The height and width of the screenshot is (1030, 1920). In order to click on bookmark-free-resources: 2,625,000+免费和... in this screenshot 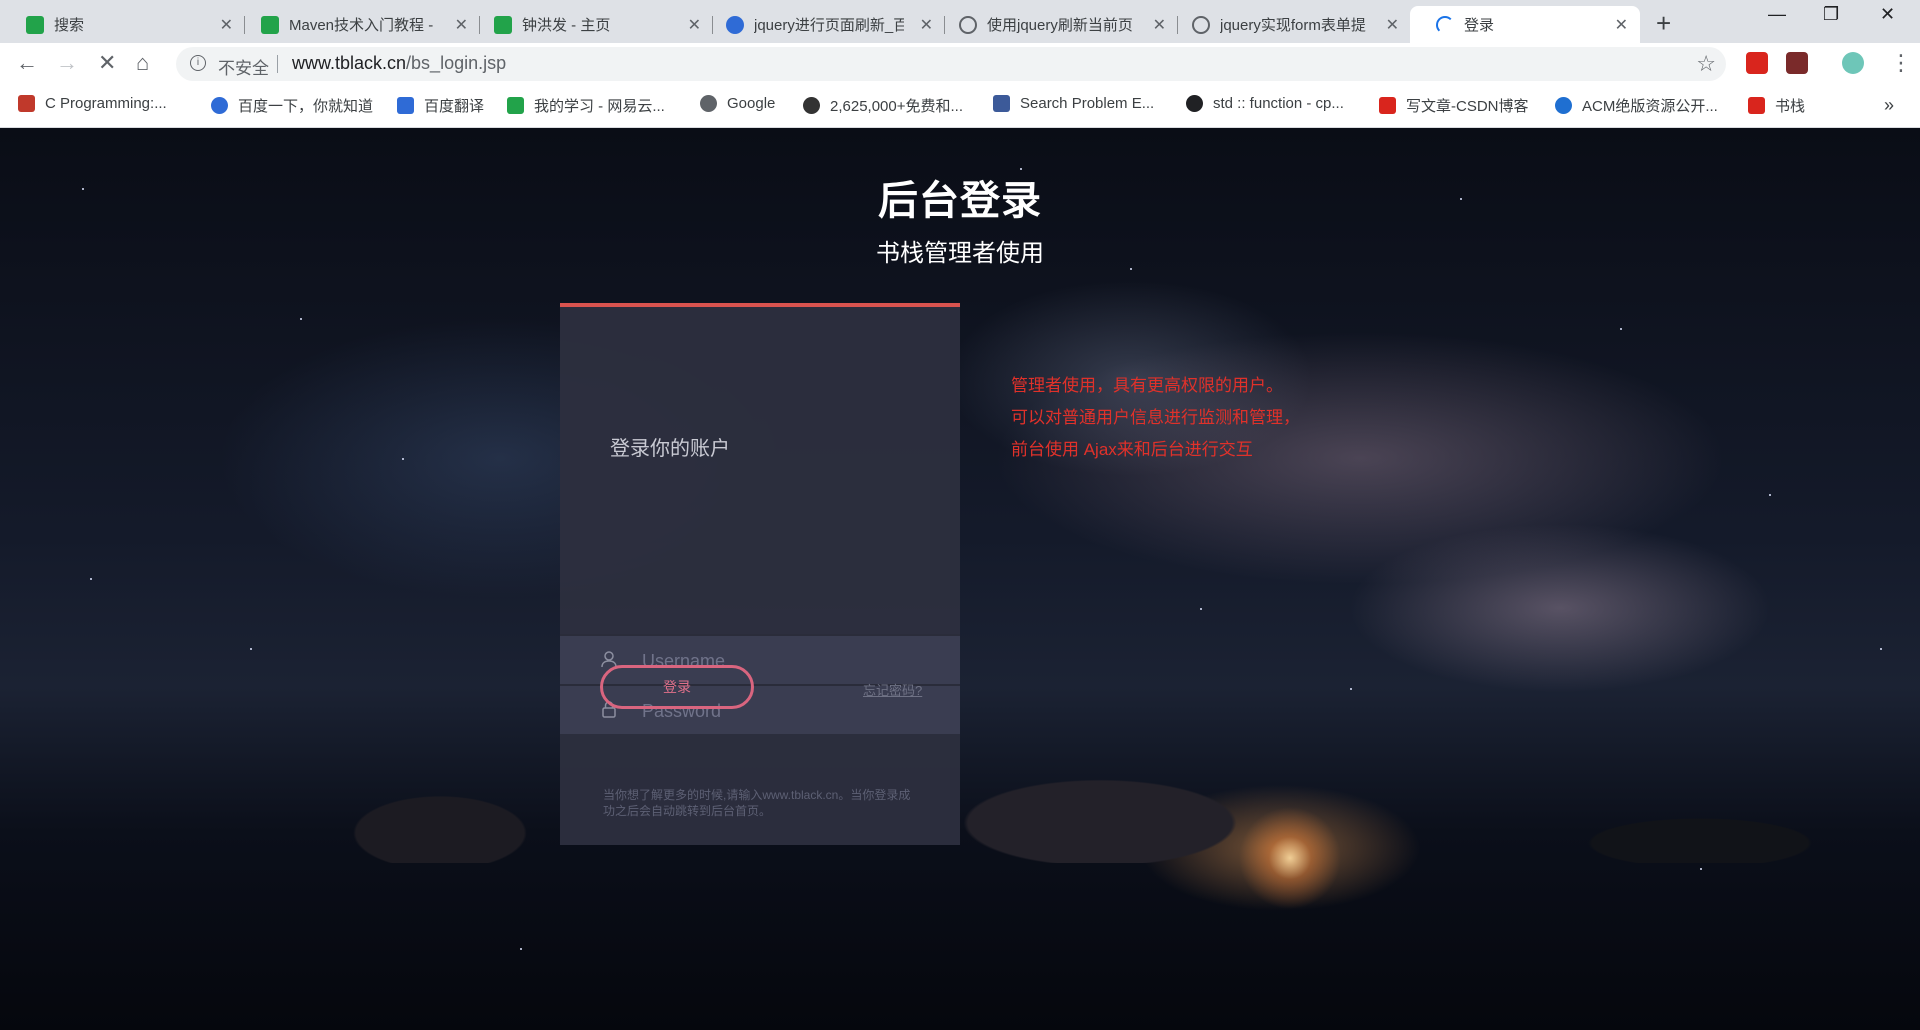, I will do `click(883, 105)`.